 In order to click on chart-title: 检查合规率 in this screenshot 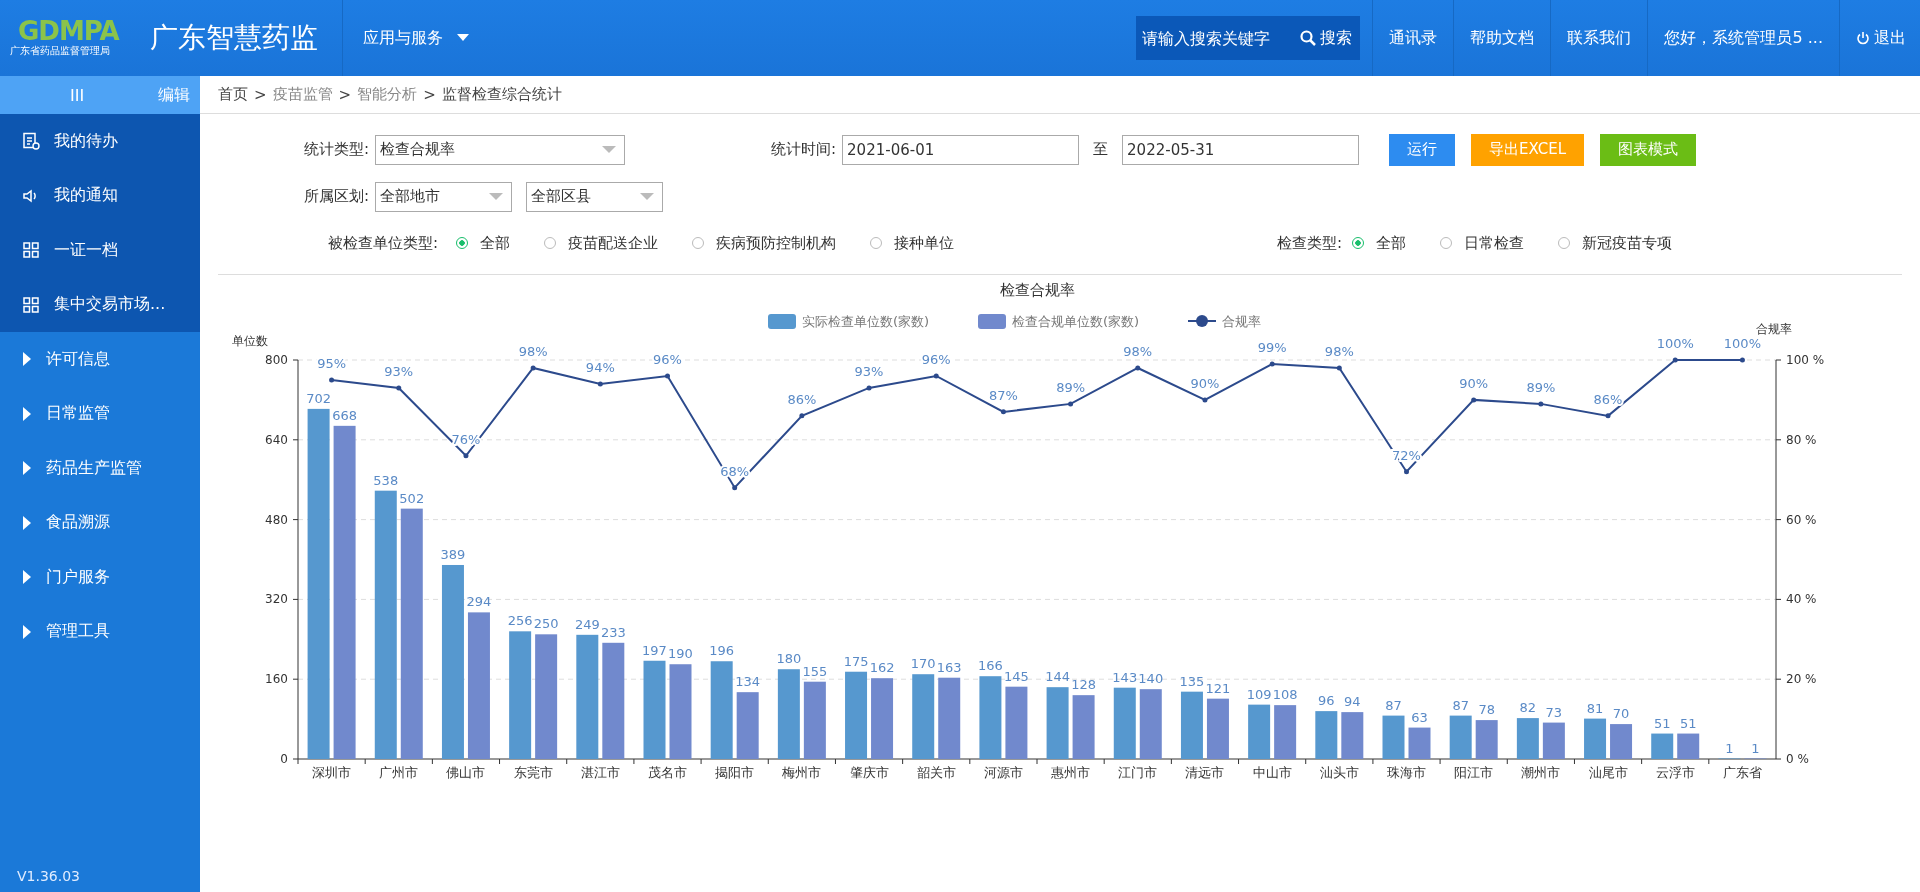, I will do `click(1037, 290)`.